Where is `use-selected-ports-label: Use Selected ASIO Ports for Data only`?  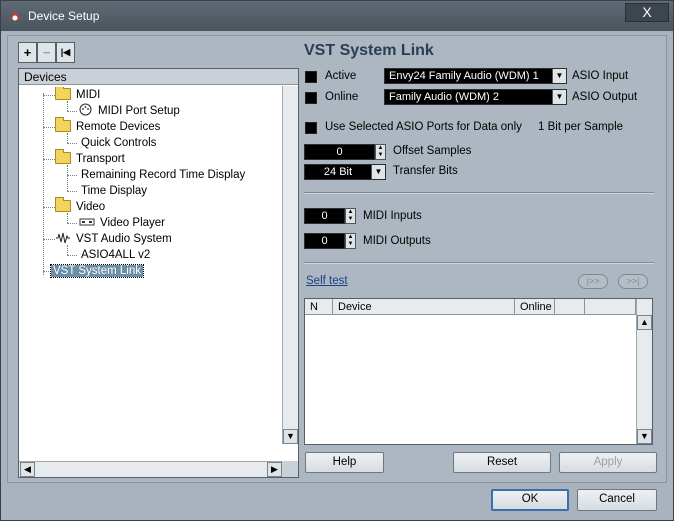 use-selected-ports-label: Use Selected ASIO Ports for Data only is located at coordinates (423, 127).